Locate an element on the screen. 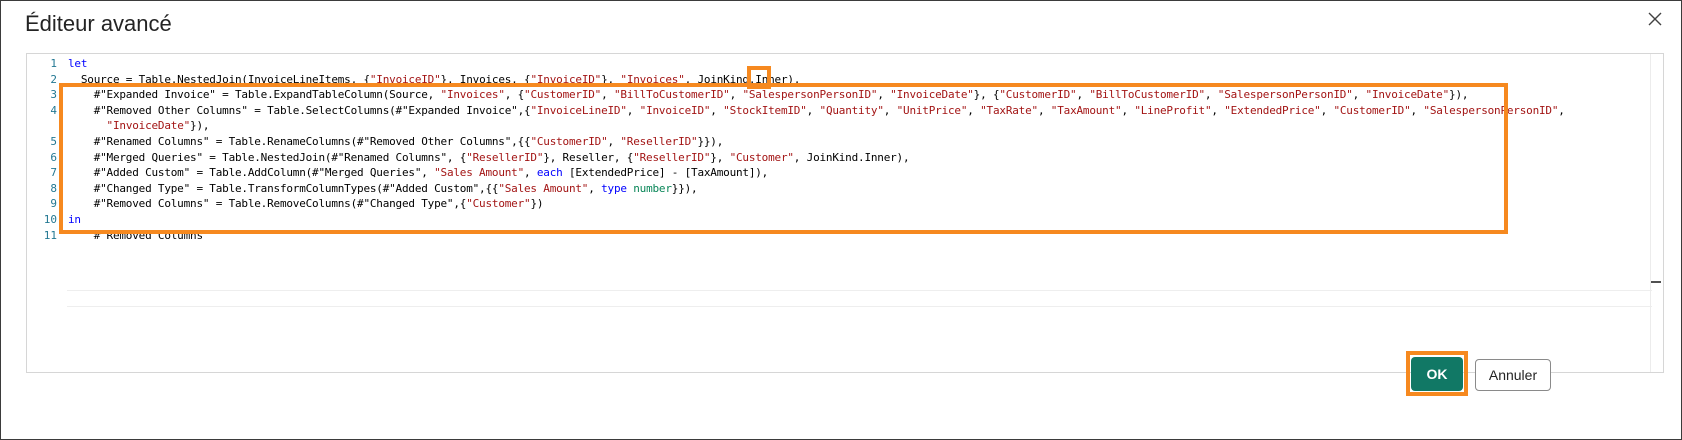 Image resolution: width=1682 pixels, height=440 pixels. code-token: }, { is located at coordinates (986, 95).